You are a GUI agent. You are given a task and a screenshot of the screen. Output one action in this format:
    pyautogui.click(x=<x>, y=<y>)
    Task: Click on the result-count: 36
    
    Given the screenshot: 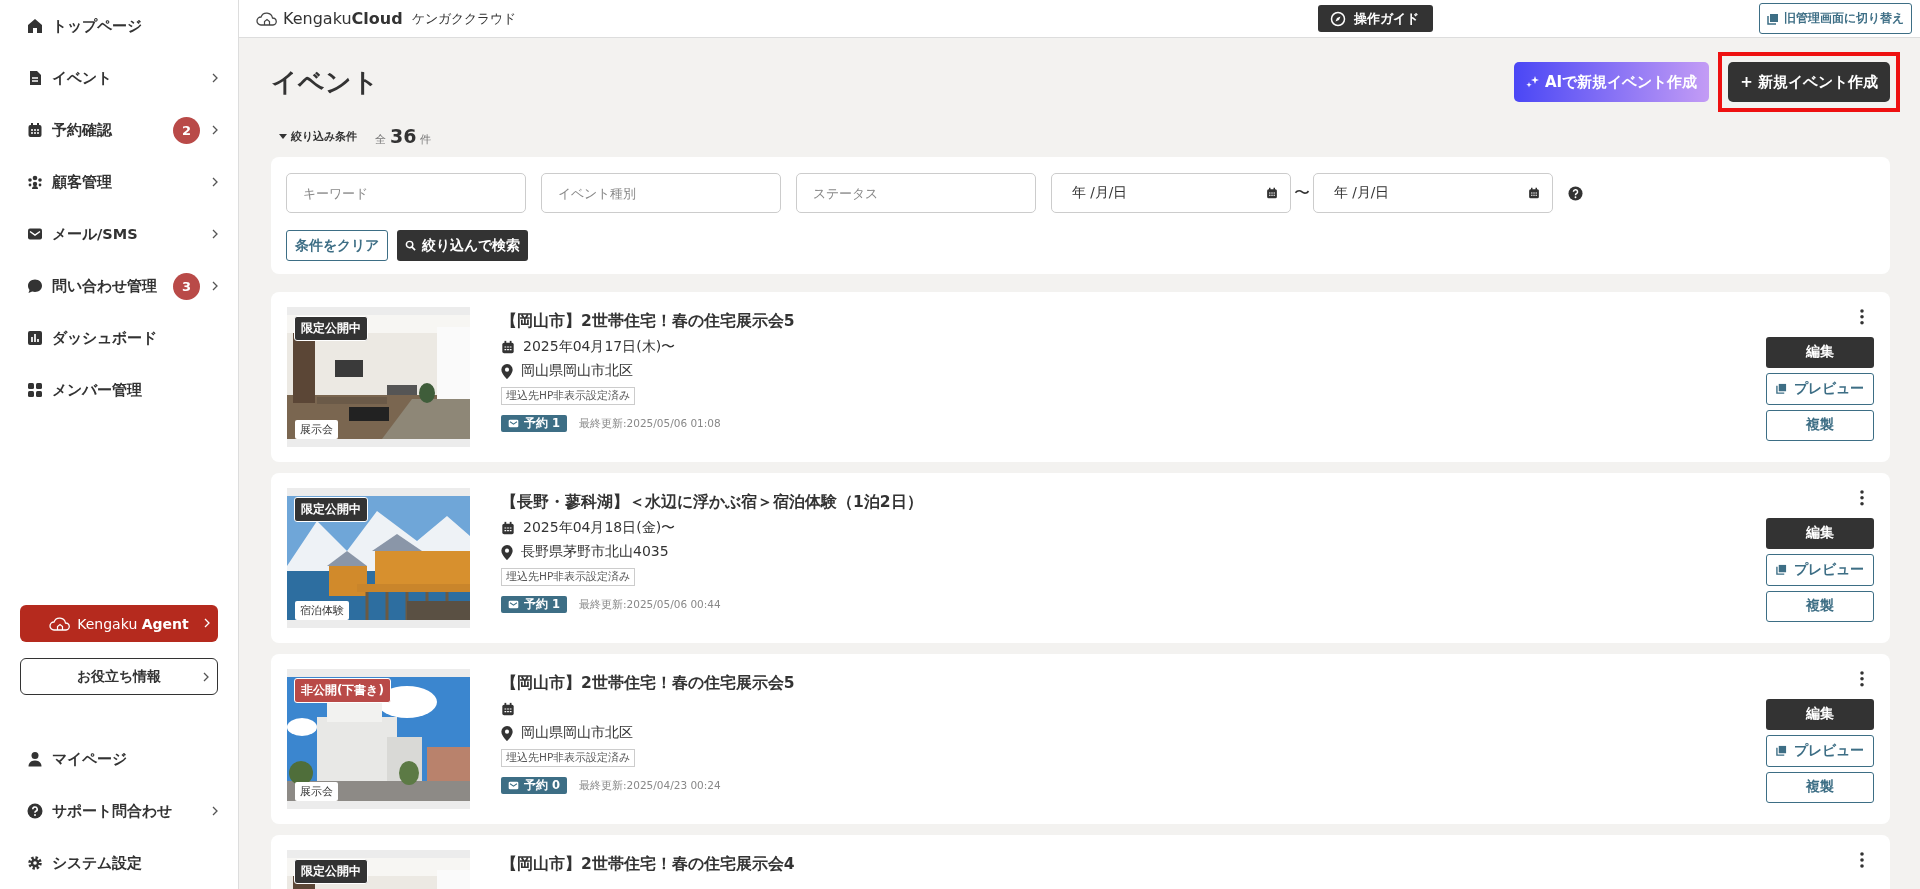 What is the action you would take?
    pyautogui.click(x=403, y=136)
    